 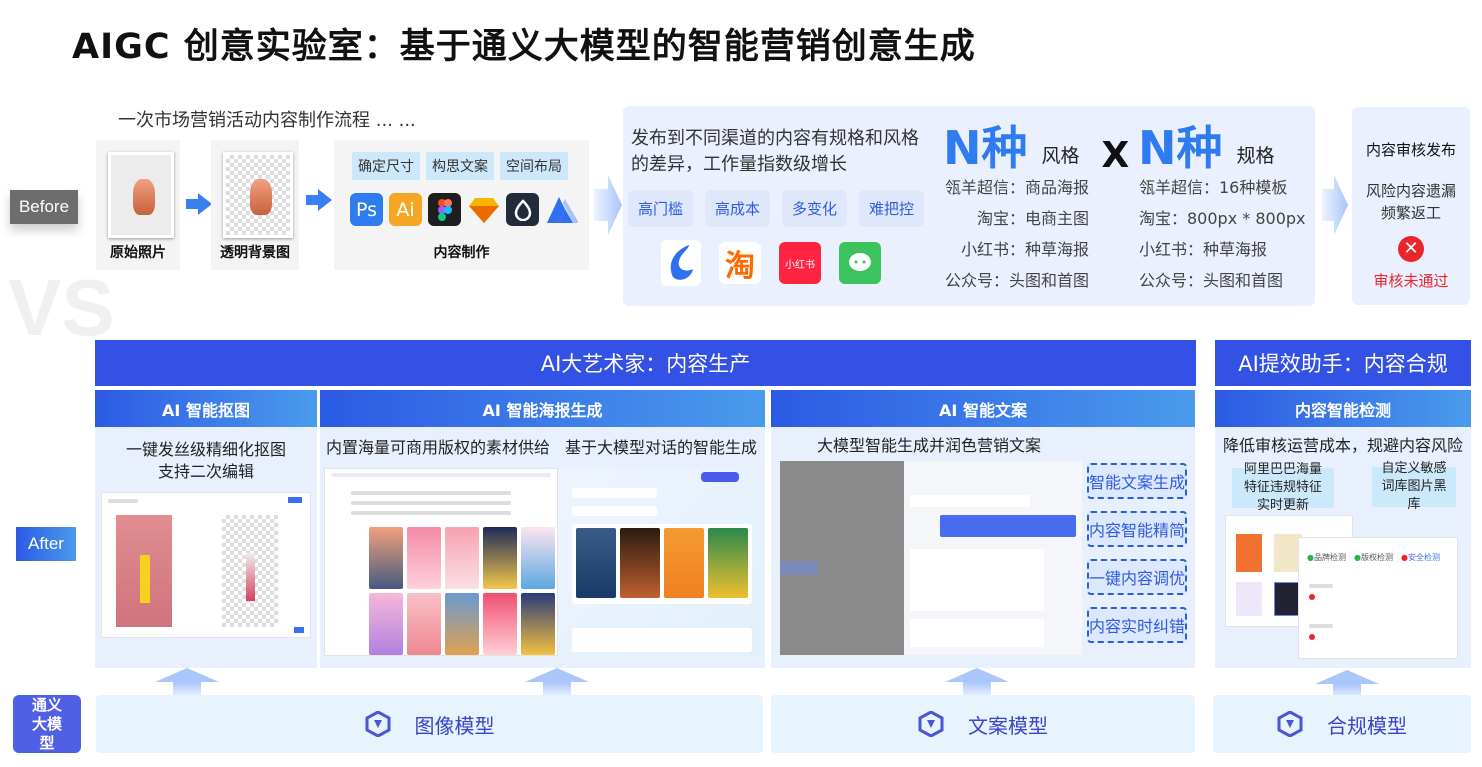 What do you see at coordinates (206, 408) in the screenshot?
I see `module-matting-header: AI 智能抠图` at bounding box center [206, 408].